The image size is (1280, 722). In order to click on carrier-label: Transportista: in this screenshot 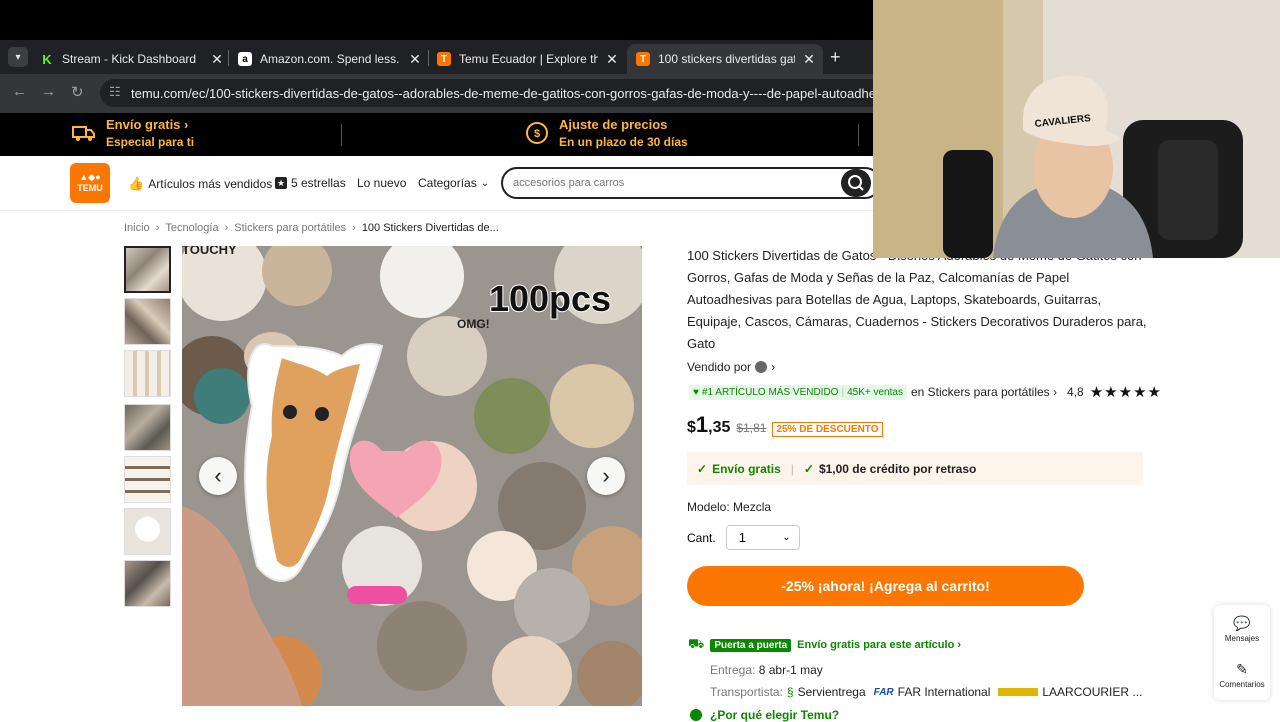, I will do `click(746, 692)`.